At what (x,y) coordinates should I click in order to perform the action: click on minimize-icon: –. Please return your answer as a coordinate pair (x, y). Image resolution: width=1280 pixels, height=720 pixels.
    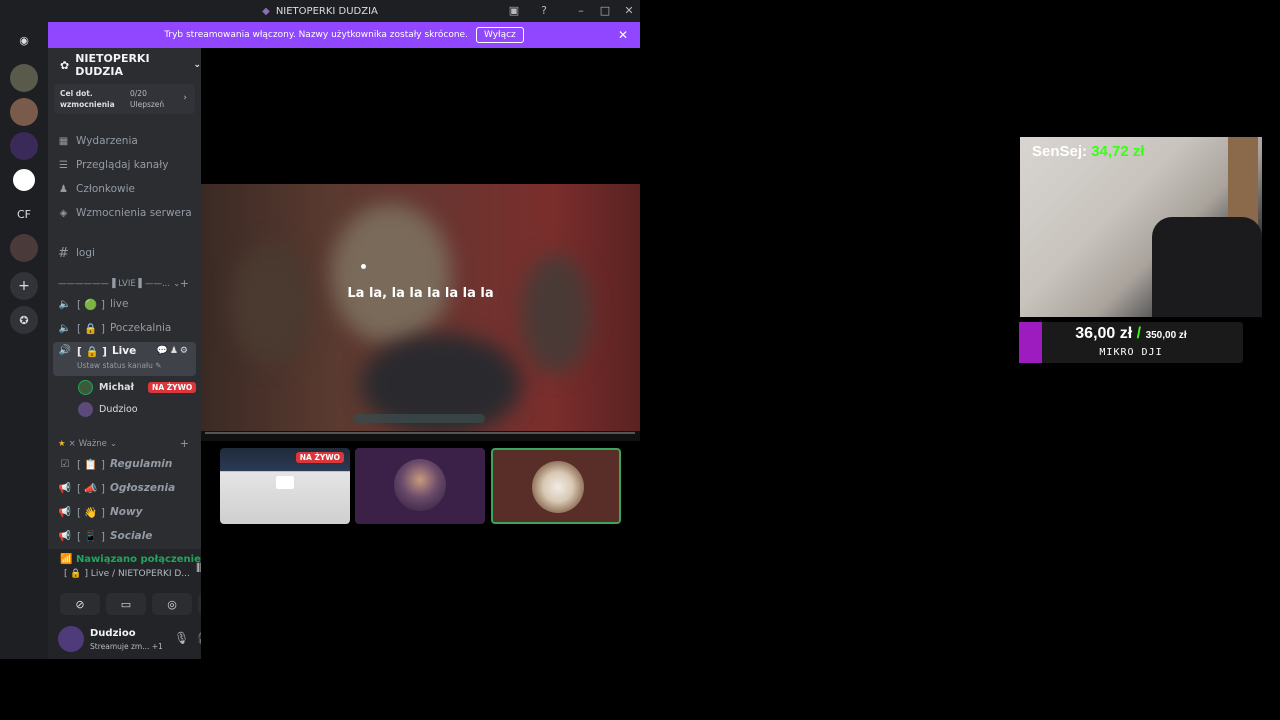
    Looking at the image, I should click on (581, 10).